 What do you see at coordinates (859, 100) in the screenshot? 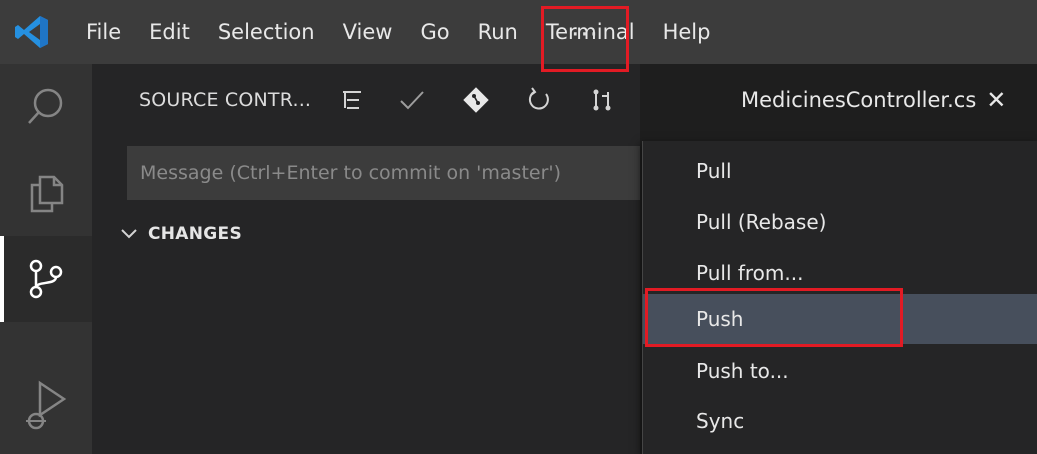
I see `tab-label: MedicinesController.cs` at bounding box center [859, 100].